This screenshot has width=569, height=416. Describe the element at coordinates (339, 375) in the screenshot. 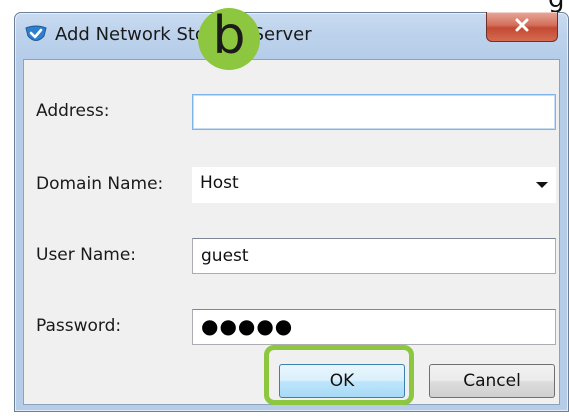

I see `ok-button-highlight` at that location.